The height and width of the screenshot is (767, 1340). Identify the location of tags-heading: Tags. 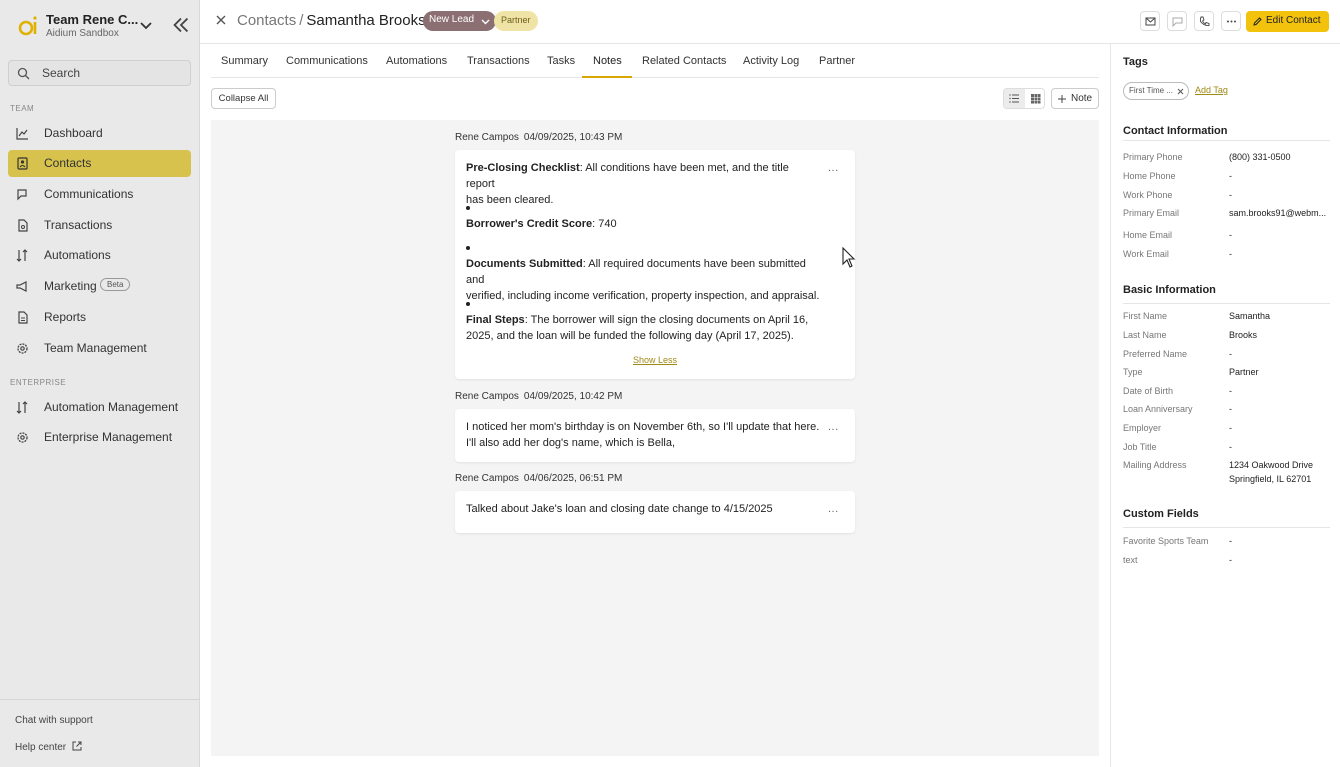
(1135, 62).